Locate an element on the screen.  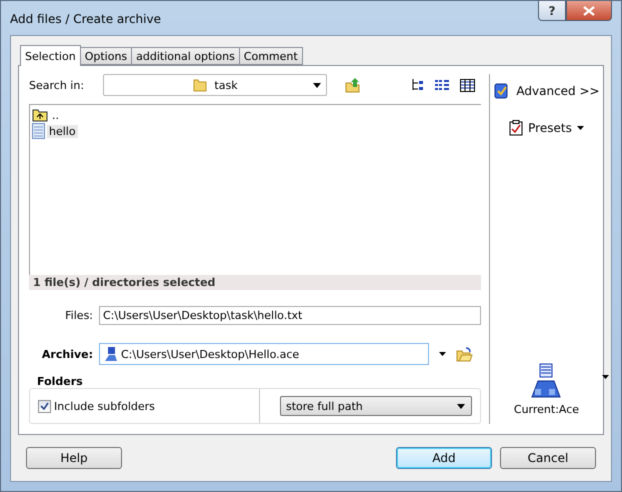
file-name: .. is located at coordinates (55, 115).